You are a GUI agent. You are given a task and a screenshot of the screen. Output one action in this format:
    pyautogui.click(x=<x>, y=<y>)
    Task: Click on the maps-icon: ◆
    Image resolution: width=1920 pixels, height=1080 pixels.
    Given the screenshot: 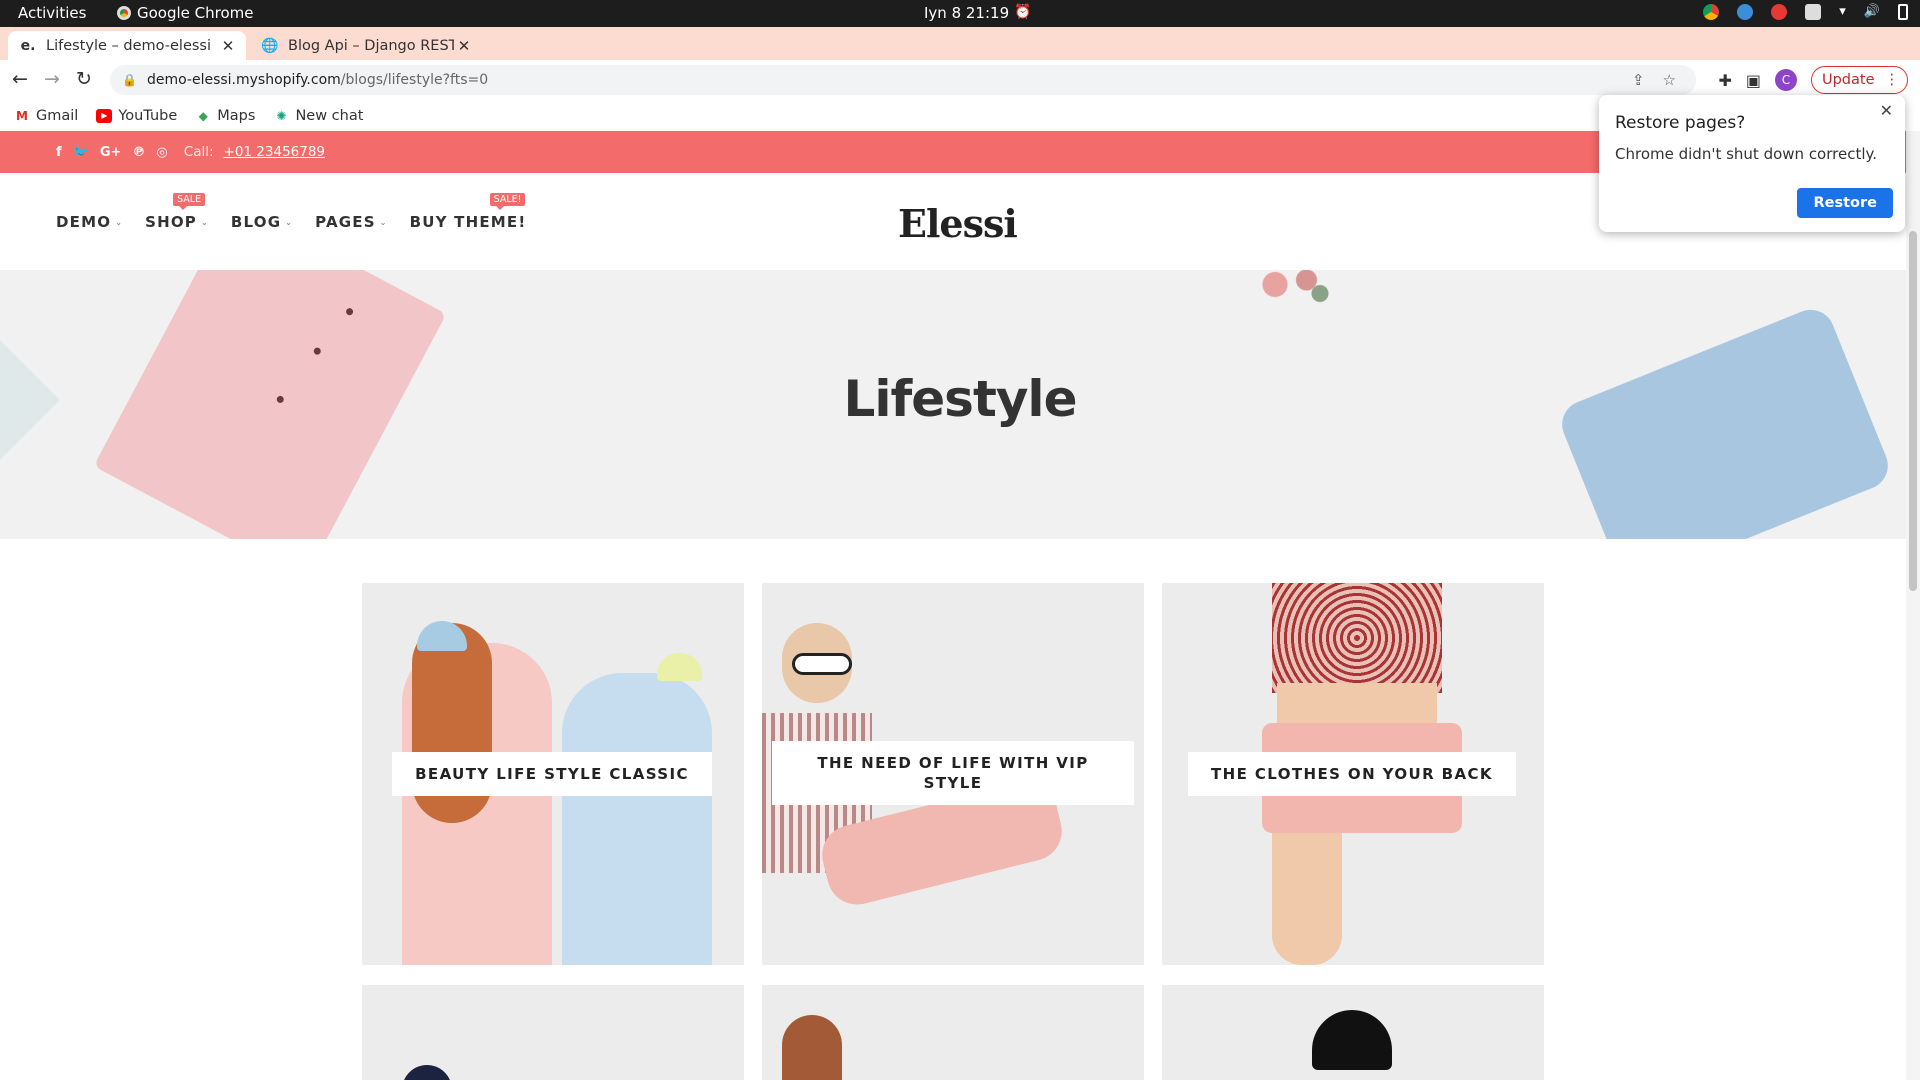 What is the action you would take?
    pyautogui.click(x=203, y=115)
    